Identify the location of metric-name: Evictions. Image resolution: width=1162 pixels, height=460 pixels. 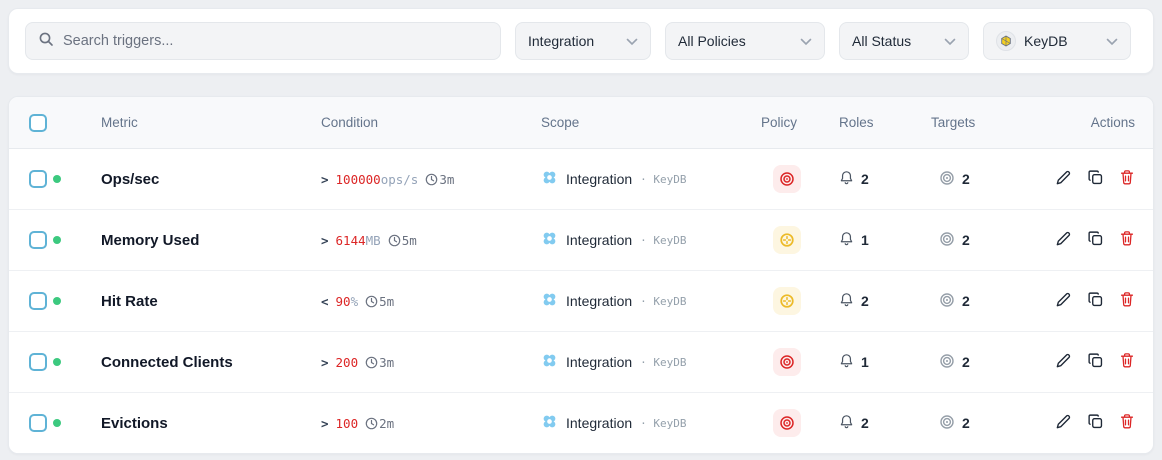
(134, 423).